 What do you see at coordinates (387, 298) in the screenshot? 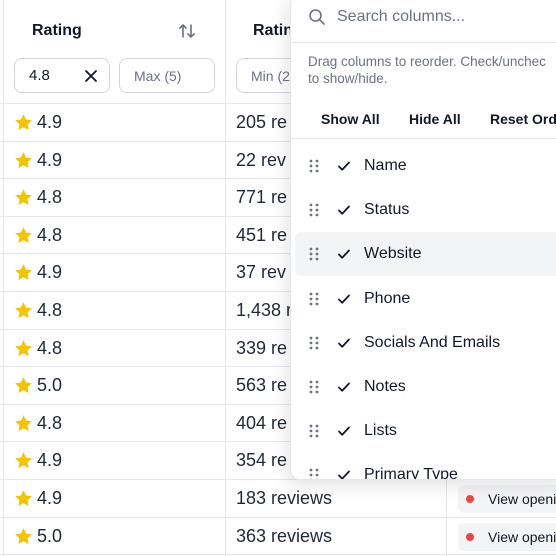
I see `column-label: Phone` at bounding box center [387, 298].